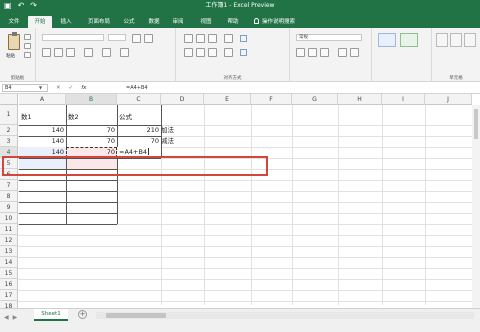  I want to click on bold-icon, so click(46, 52).